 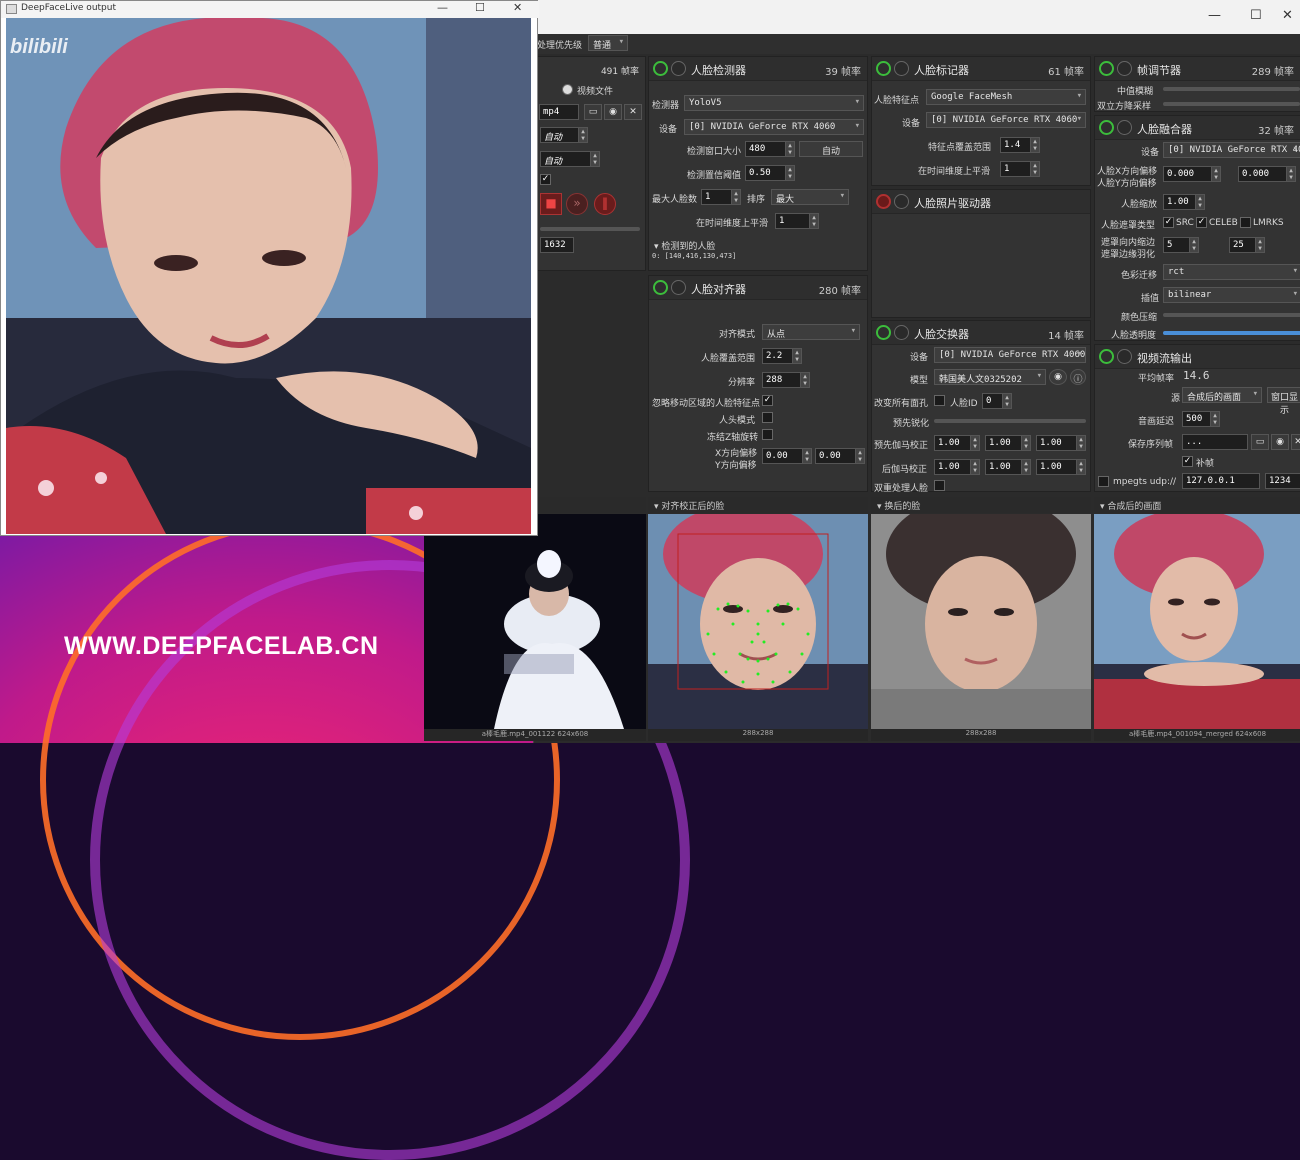 I want to click on source-checkbox: ✓, so click(x=545, y=179).